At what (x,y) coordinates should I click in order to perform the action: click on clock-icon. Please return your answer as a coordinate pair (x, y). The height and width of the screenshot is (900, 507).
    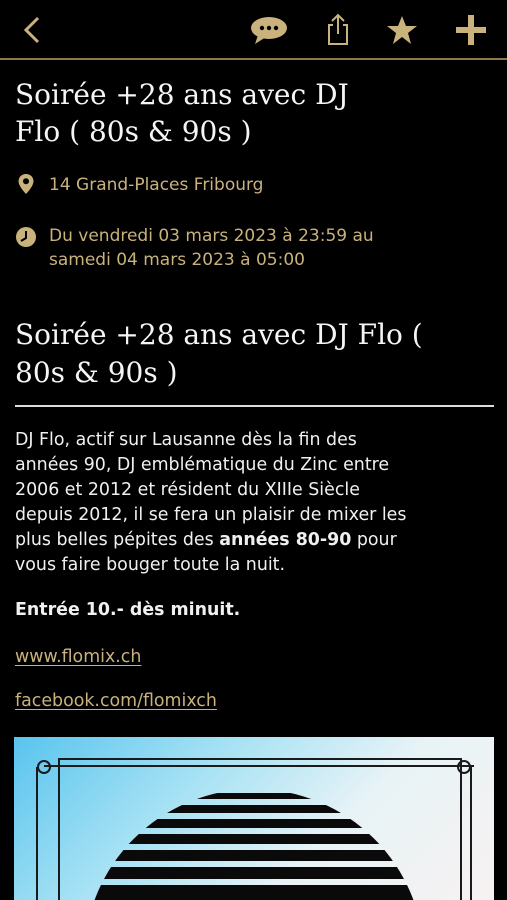
    Looking at the image, I should click on (26, 237).